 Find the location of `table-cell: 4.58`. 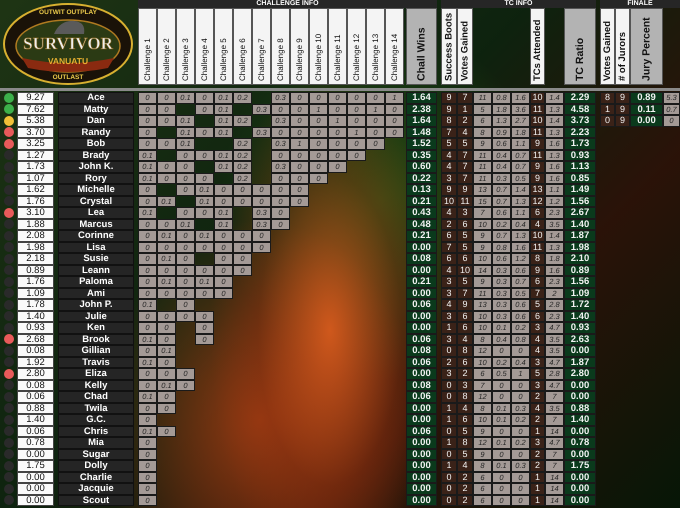

table-cell: 4.58 is located at coordinates (580, 109).